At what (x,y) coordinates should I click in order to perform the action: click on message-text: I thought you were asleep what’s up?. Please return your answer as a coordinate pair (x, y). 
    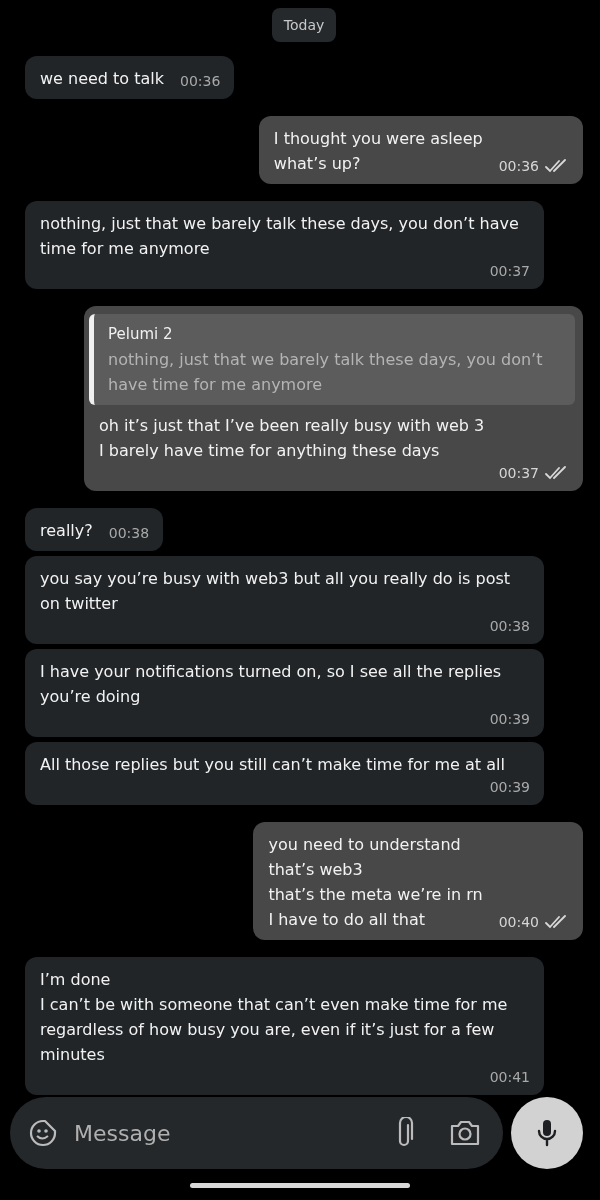
    Looking at the image, I should click on (378, 151).